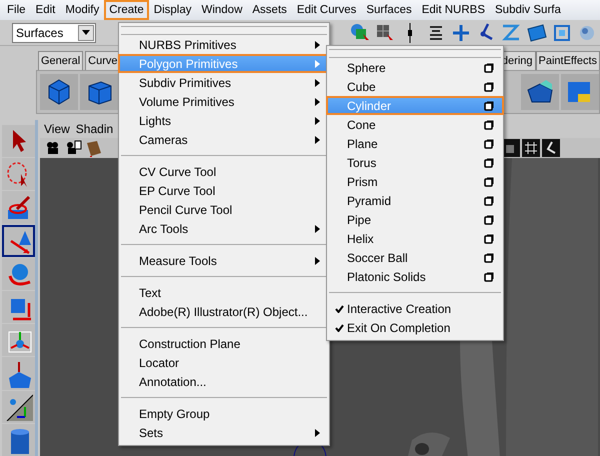 This screenshot has height=456, width=600. Describe the element at coordinates (453, 10) in the screenshot. I see `menu-item: Edit NURBS` at that location.